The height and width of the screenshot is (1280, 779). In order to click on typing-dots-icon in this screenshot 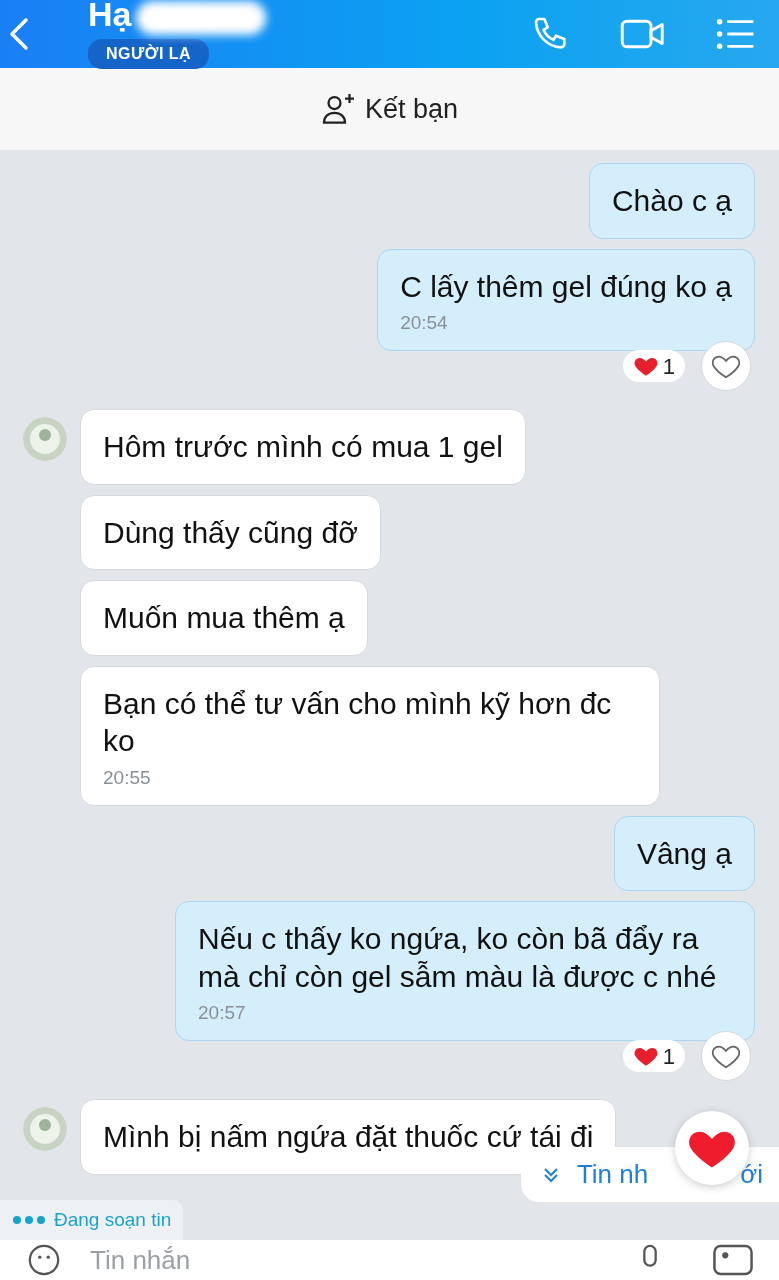, I will do `click(29, 1219)`.